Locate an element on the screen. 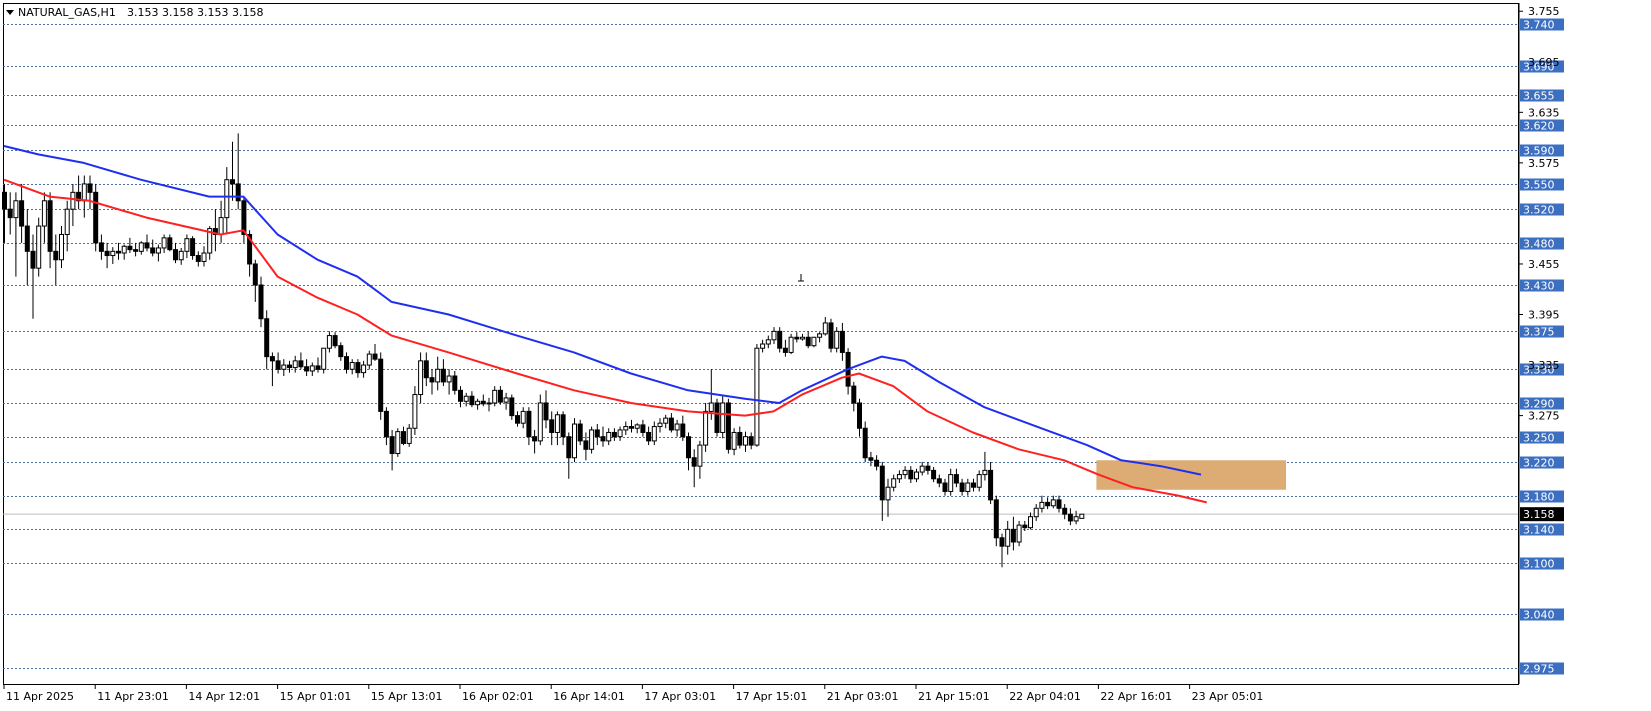 The height and width of the screenshot is (711, 1651). svg-text: 15 Apr 13:01 is located at coordinates (407, 696).